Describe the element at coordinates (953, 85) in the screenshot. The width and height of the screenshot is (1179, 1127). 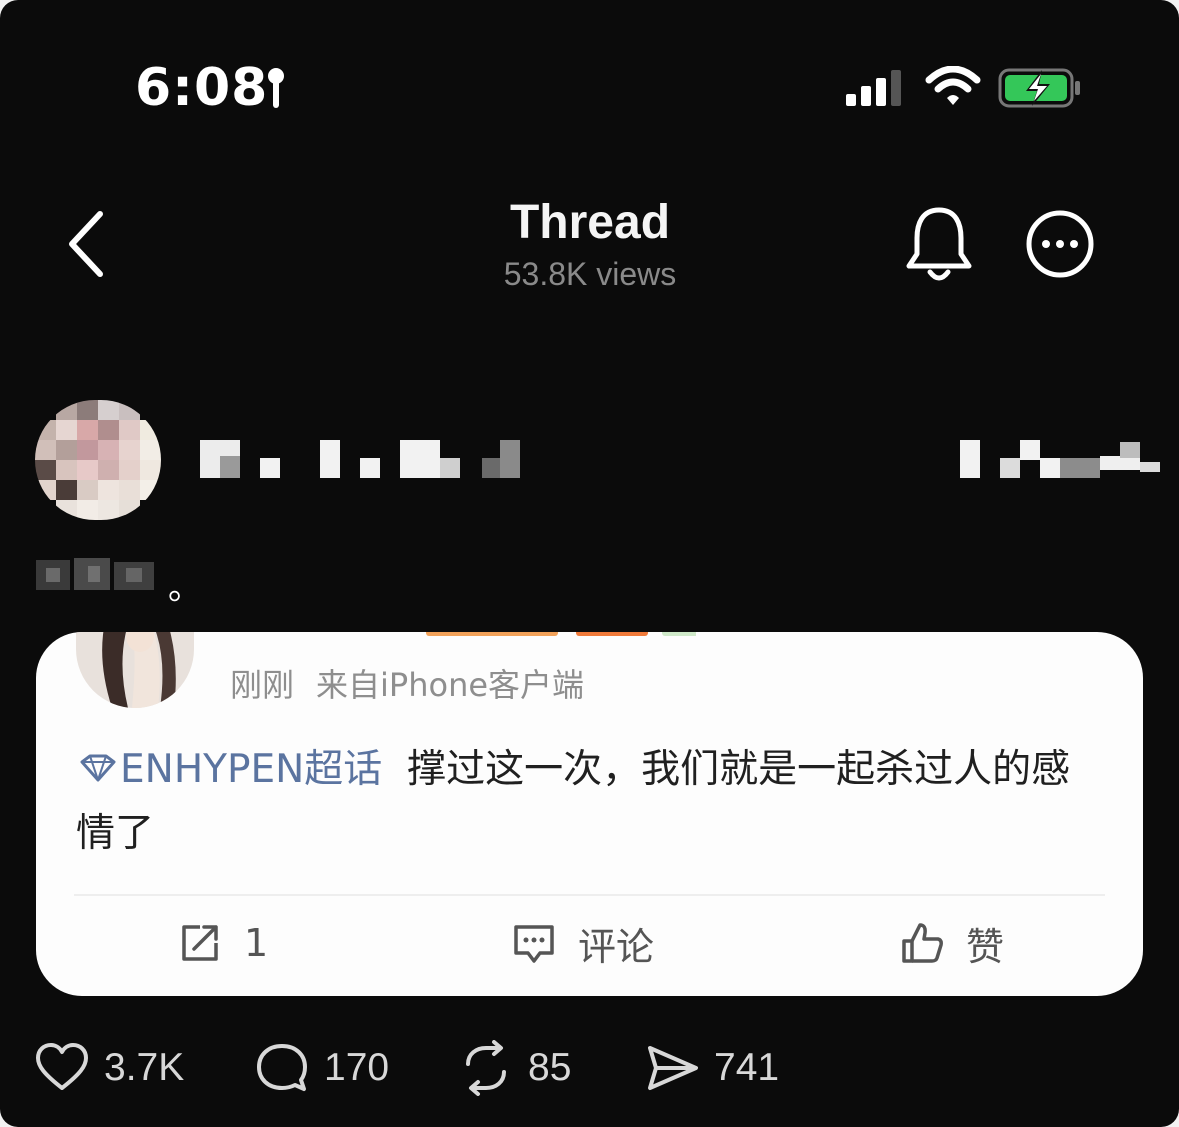
I see `wifi-icon` at that location.